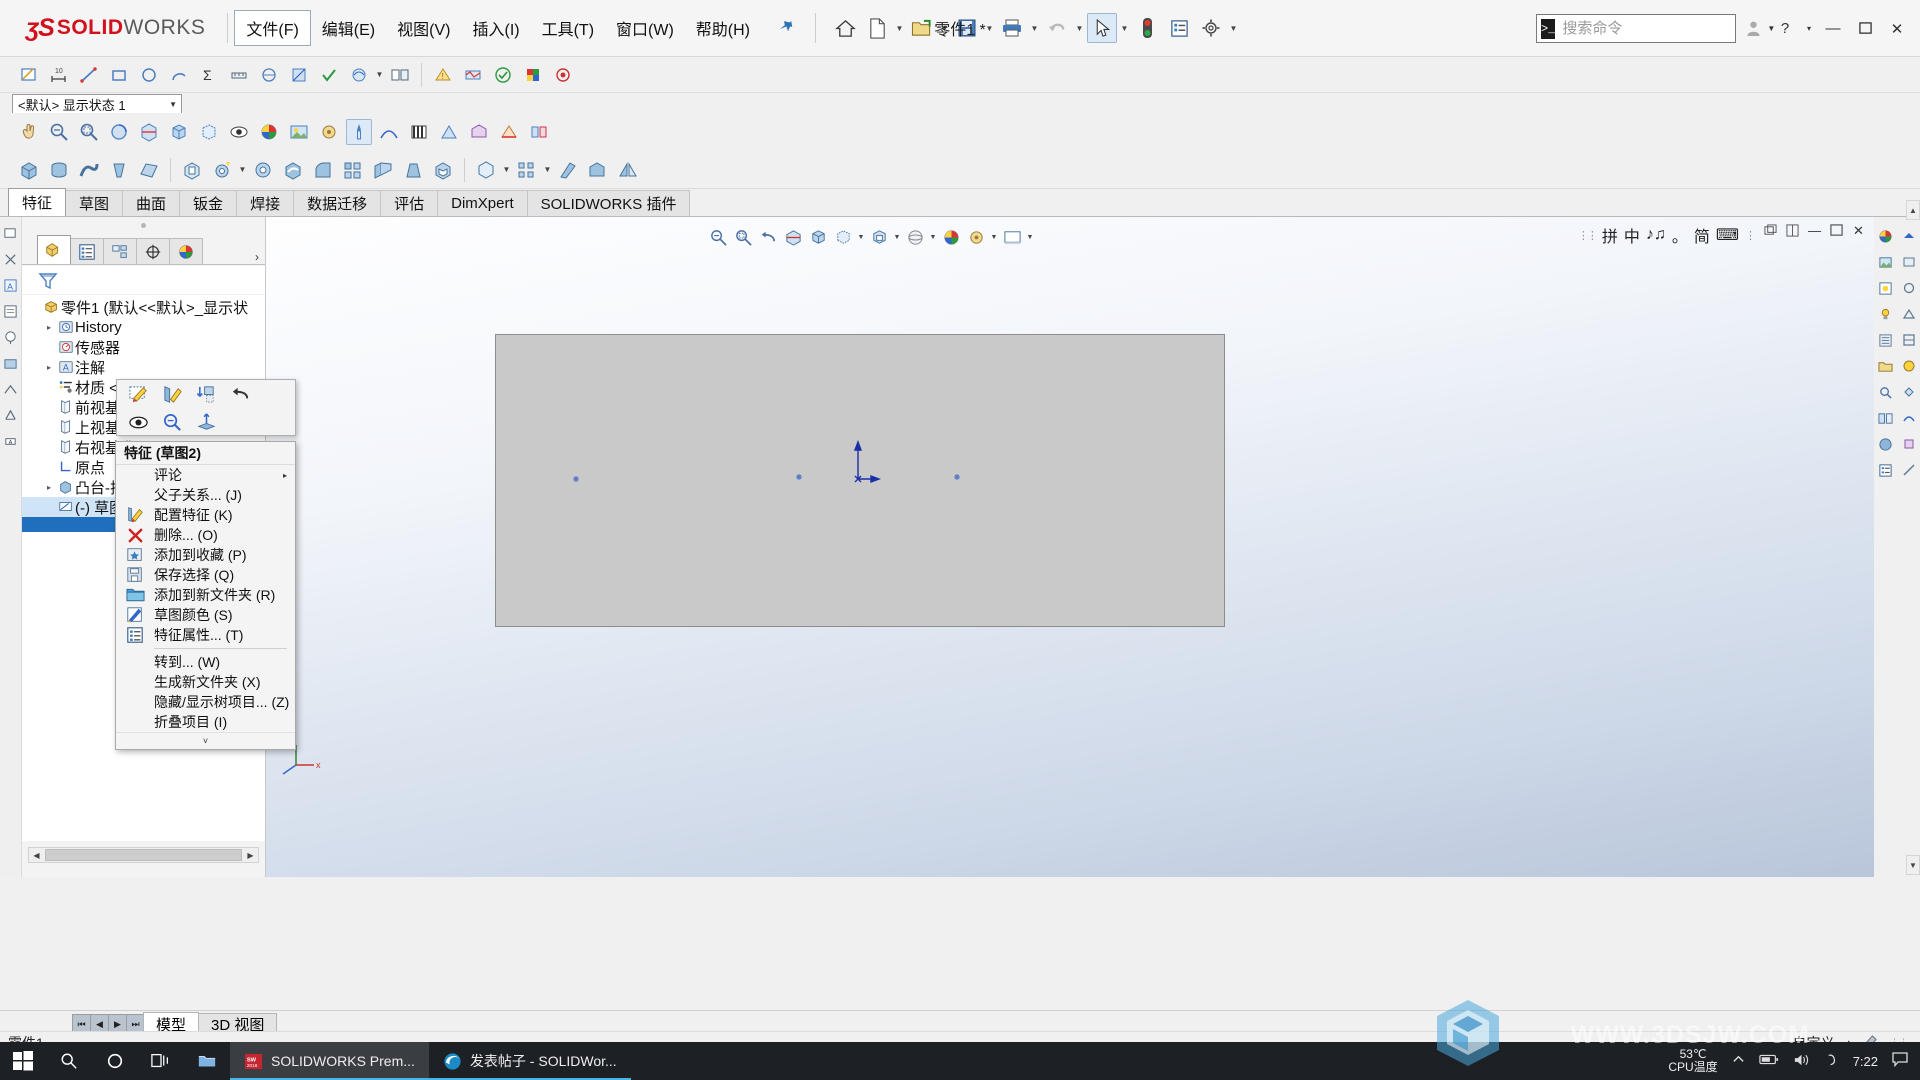 The image size is (1920, 1080). I want to click on filter-row, so click(143, 281).